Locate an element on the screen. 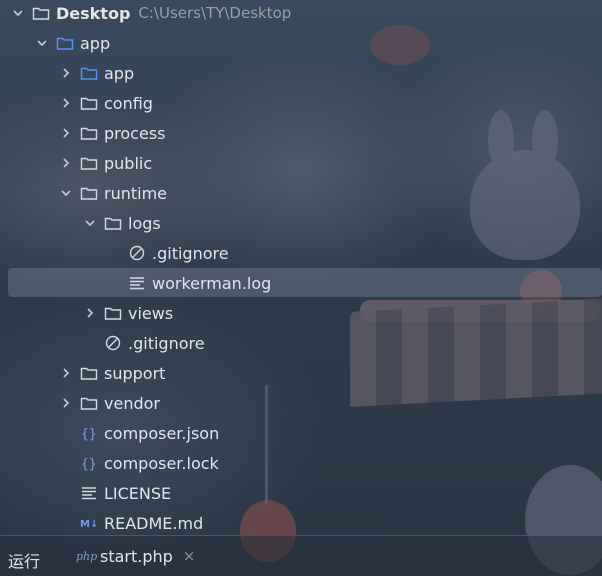 This screenshot has height=576, width=602. markdown-file-icon: M↓ is located at coordinates (89, 523).